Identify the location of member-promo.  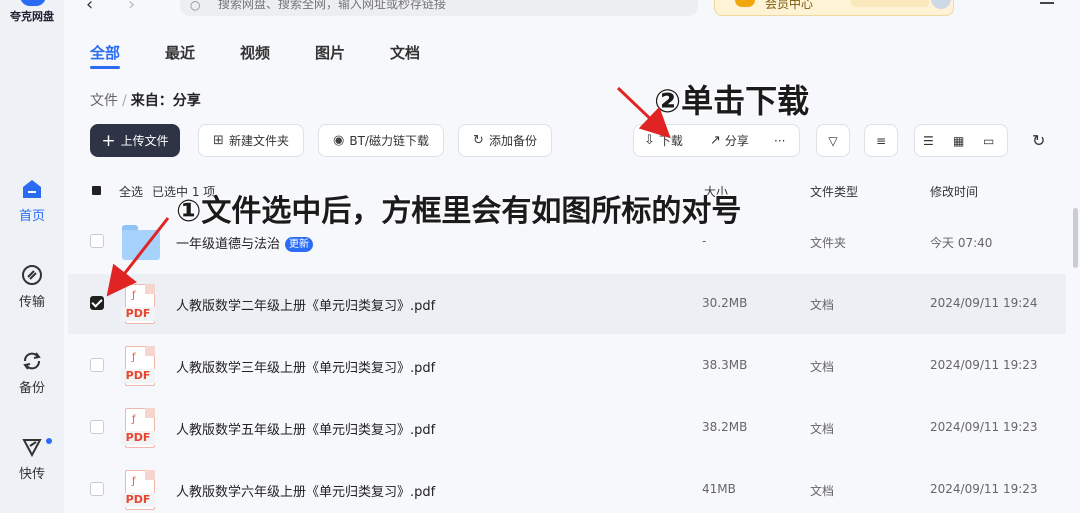
(890, 3).